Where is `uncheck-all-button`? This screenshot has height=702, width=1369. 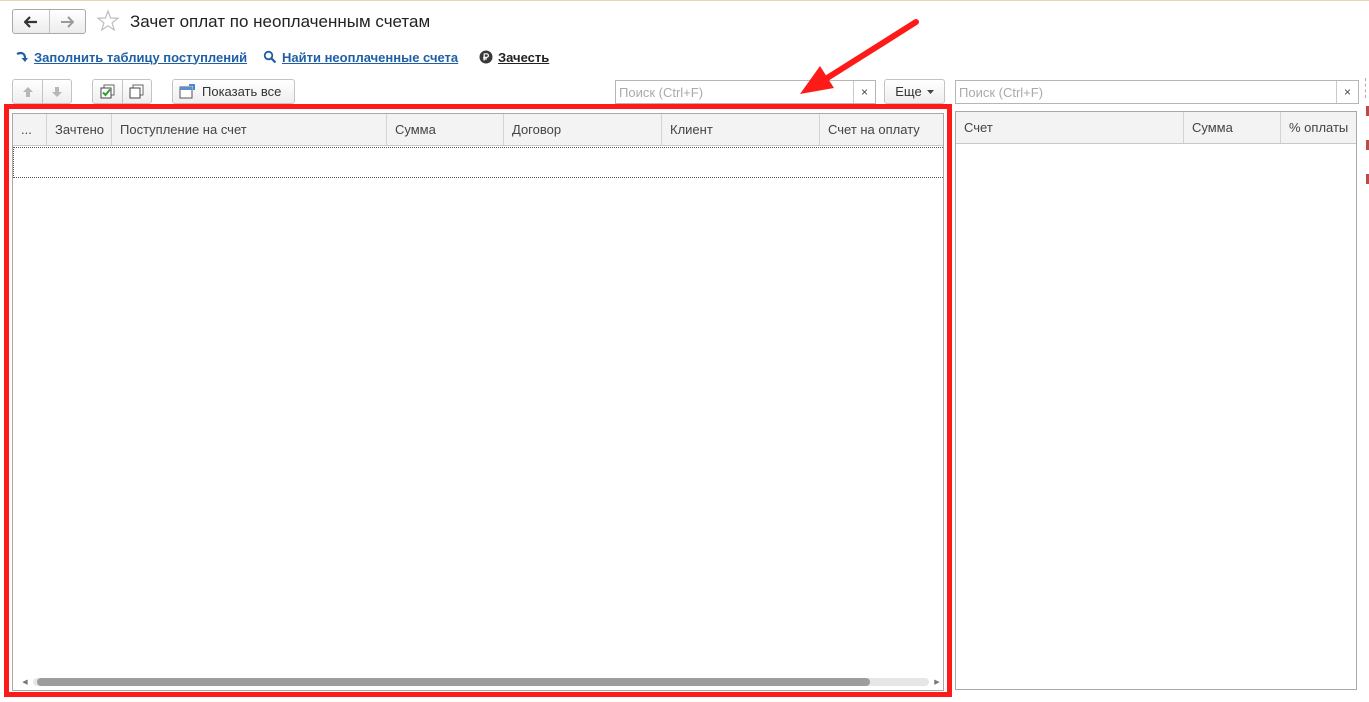 uncheck-all-button is located at coordinates (136, 91).